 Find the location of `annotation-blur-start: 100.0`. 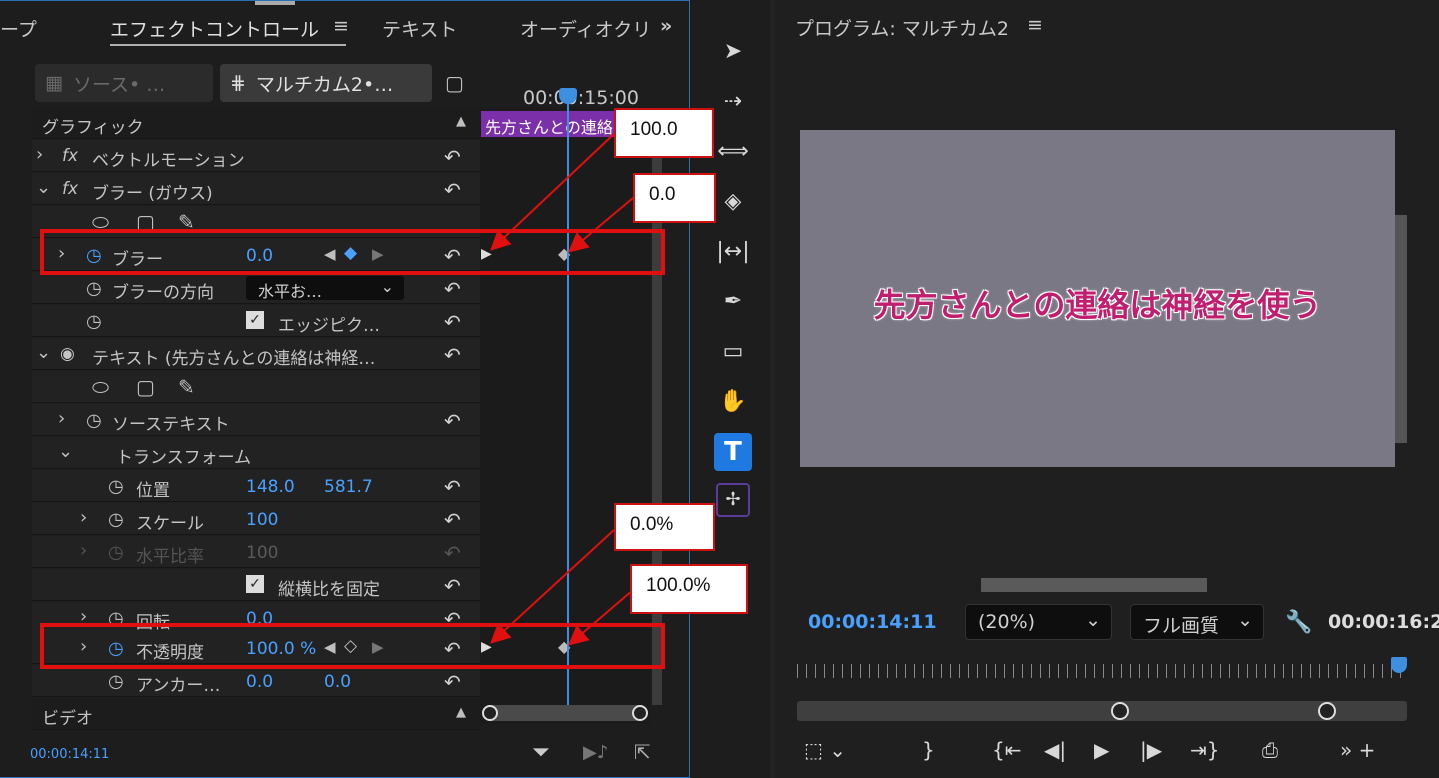

annotation-blur-start: 100.0 is located at coordinates (664, 133).